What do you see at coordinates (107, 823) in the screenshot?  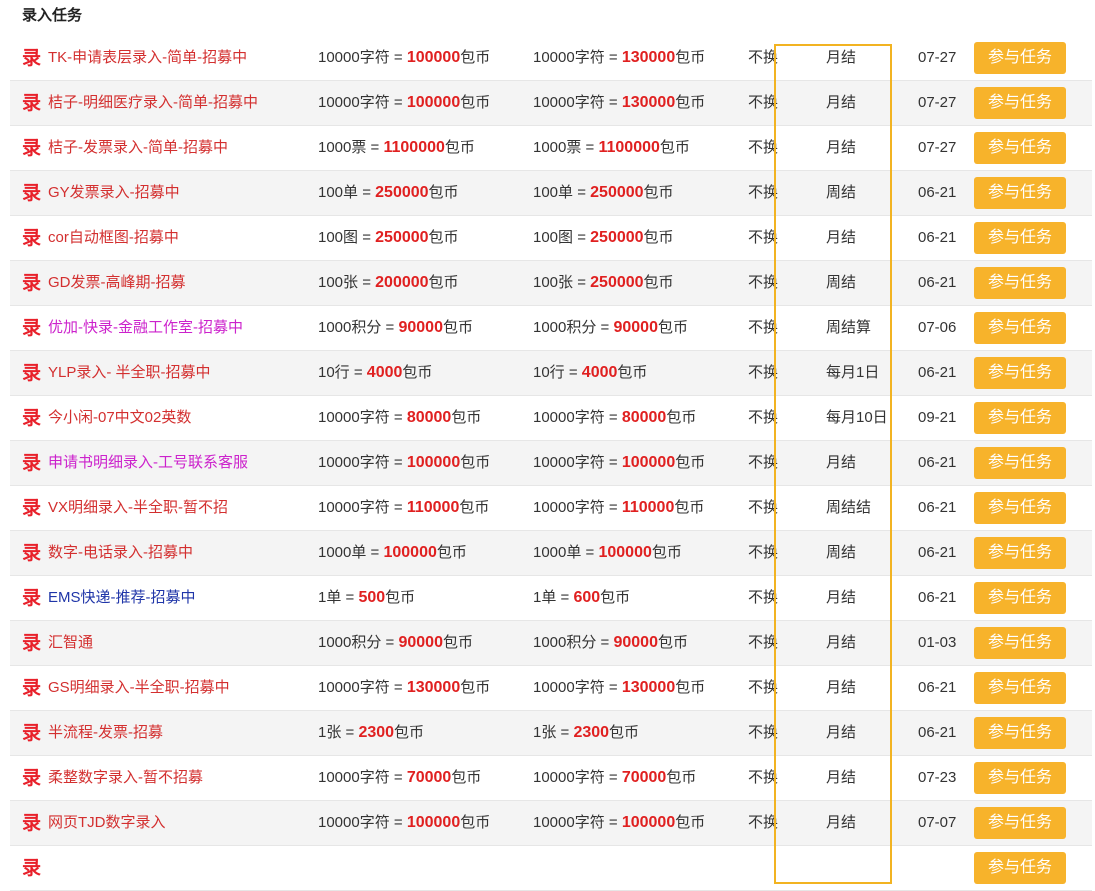 I see `task-name-link: 网页TJD数字录入` at bounding box center [107, 823].